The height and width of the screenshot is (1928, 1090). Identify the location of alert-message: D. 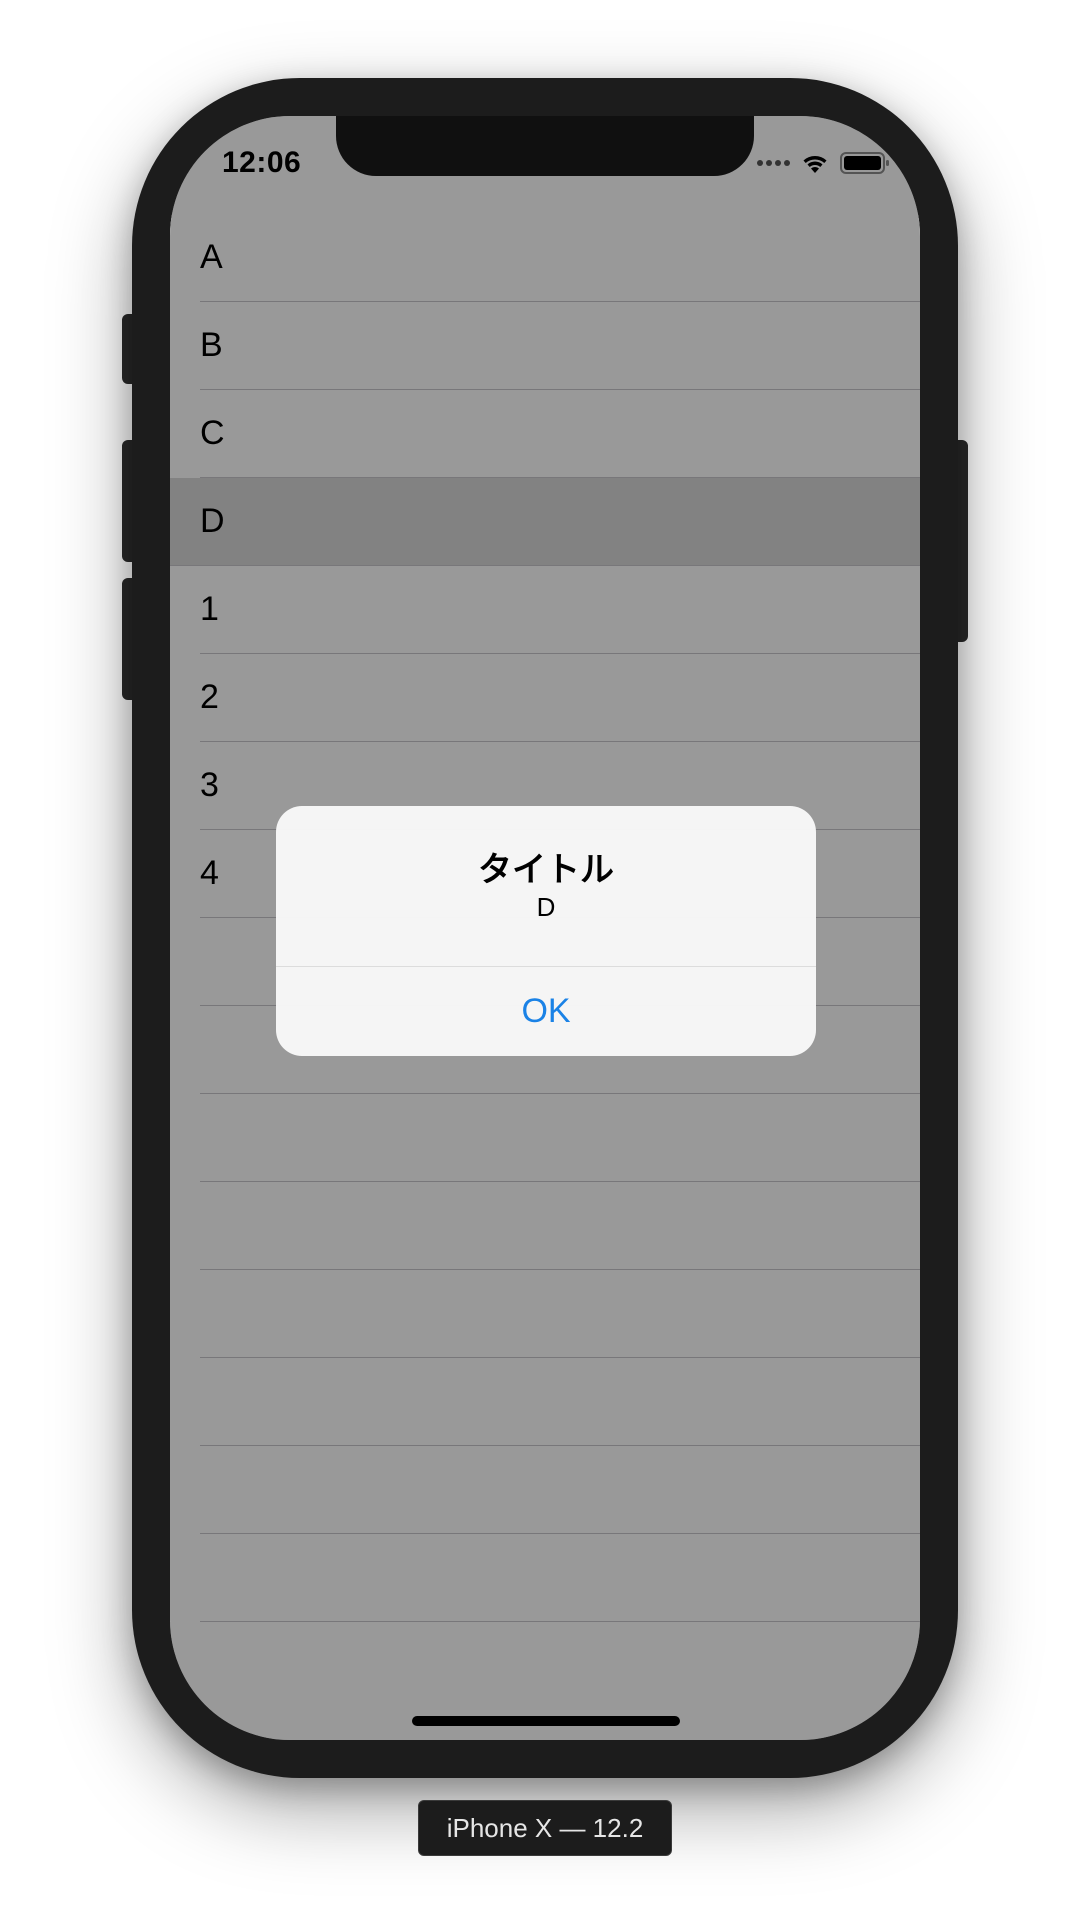
(546, 907).